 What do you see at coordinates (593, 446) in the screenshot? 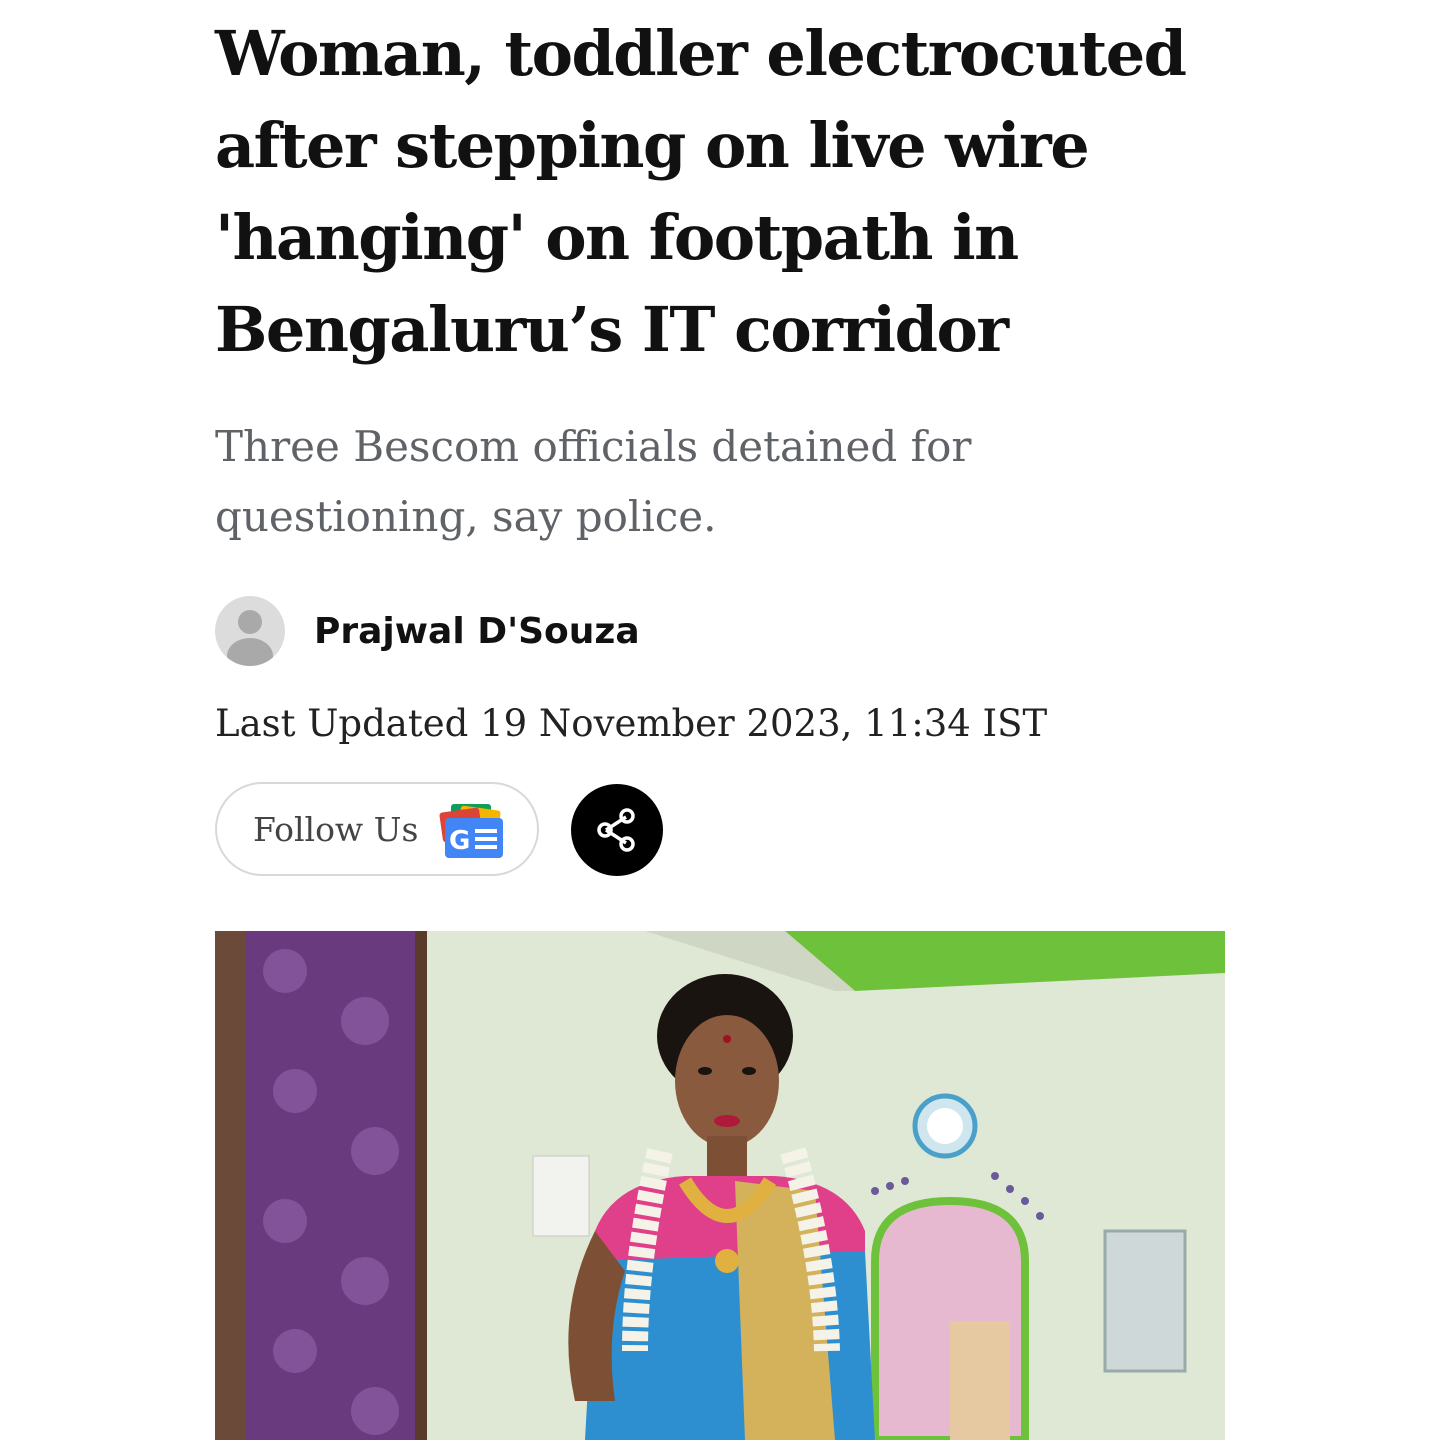
I see `subheadline-line: Three Bescom officials detained for` at bounding box center [593, 446].